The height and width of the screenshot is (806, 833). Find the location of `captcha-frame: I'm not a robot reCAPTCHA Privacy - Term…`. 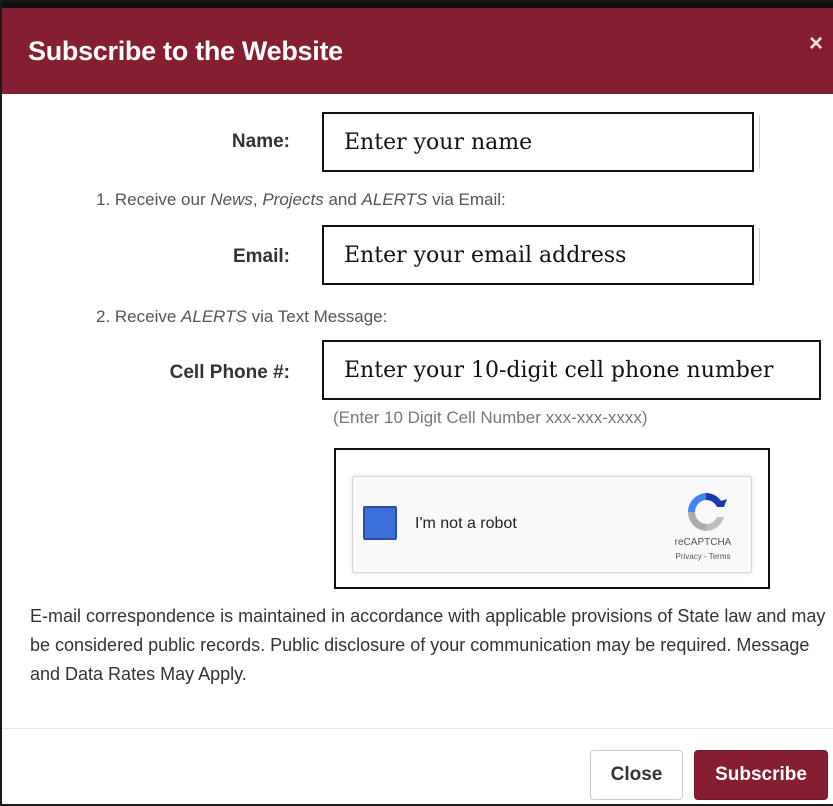

captcha-frame: I'm not a robot reCAPTCHA Privacy - Term… is located at coordinates (552, 518).